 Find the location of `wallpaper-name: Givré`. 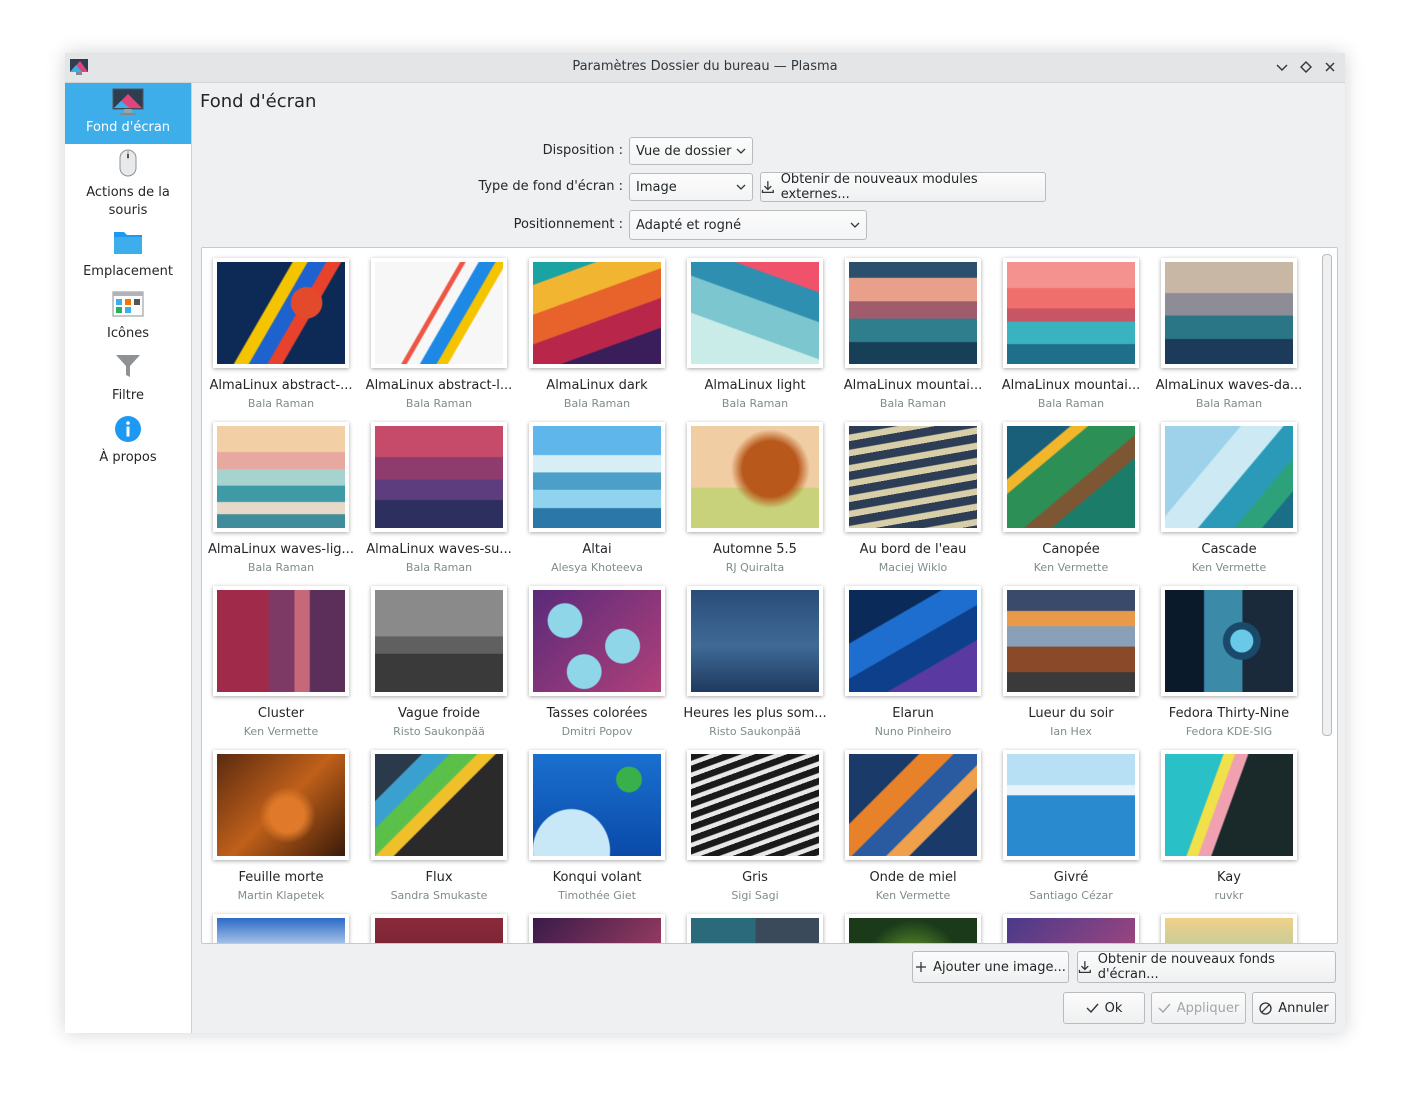

wallpaper-name: Givré is located at coordinates (1071, 877).